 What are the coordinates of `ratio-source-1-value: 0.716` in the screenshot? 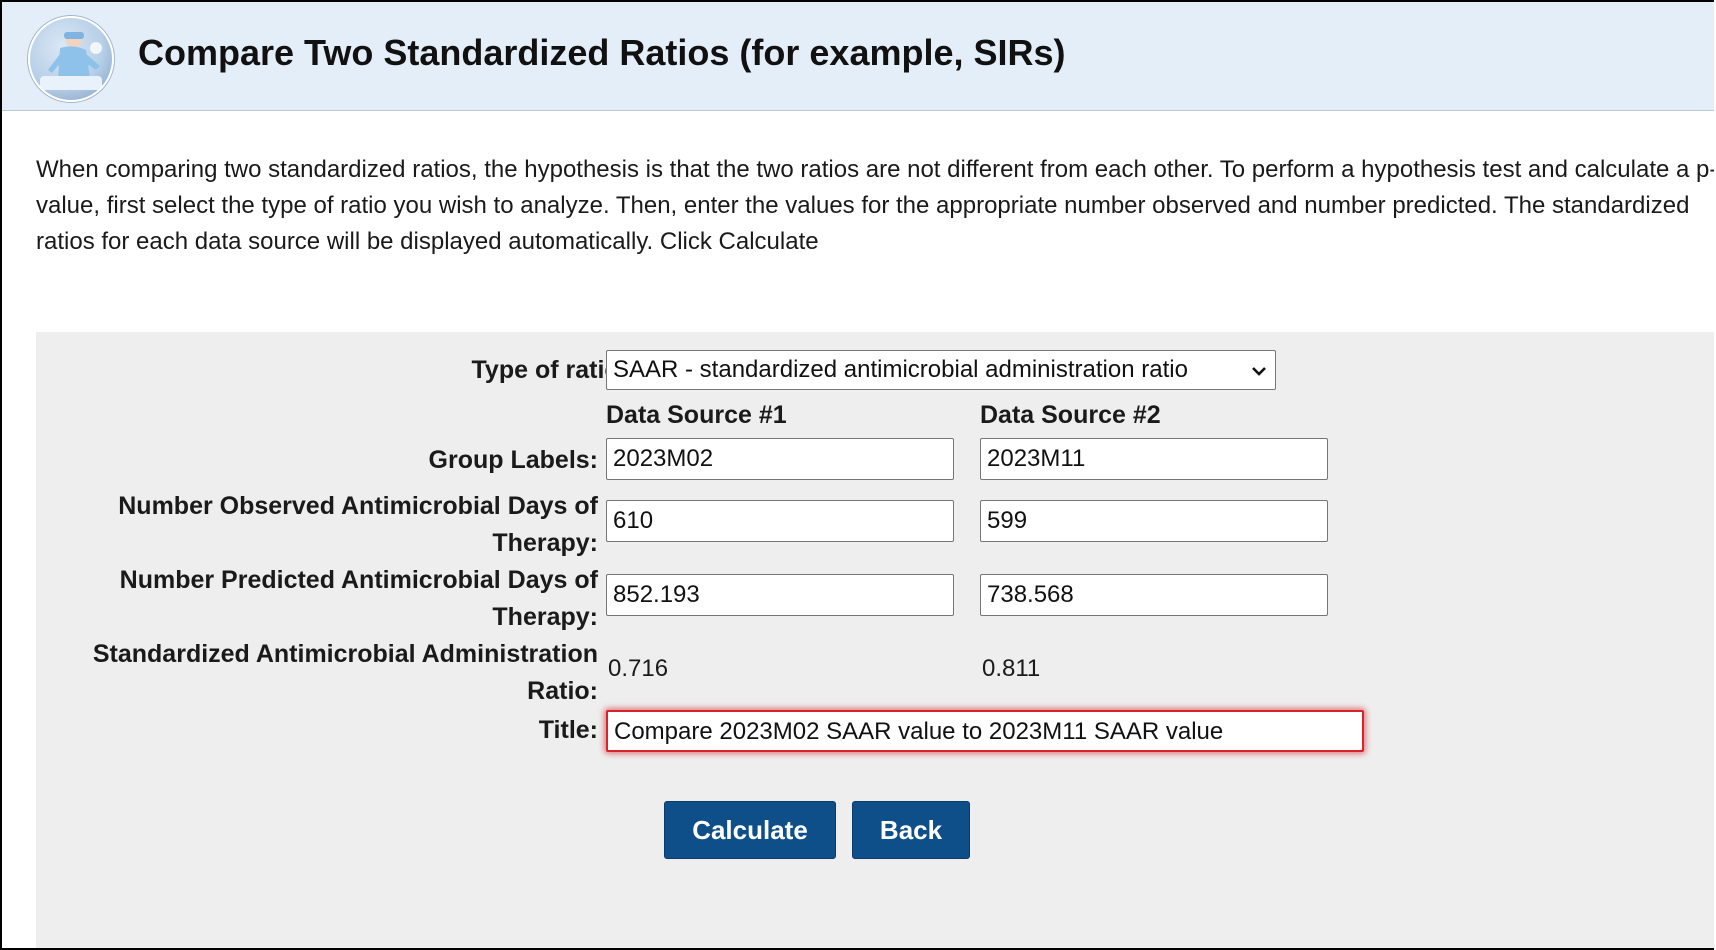 It's located at (638, 668).